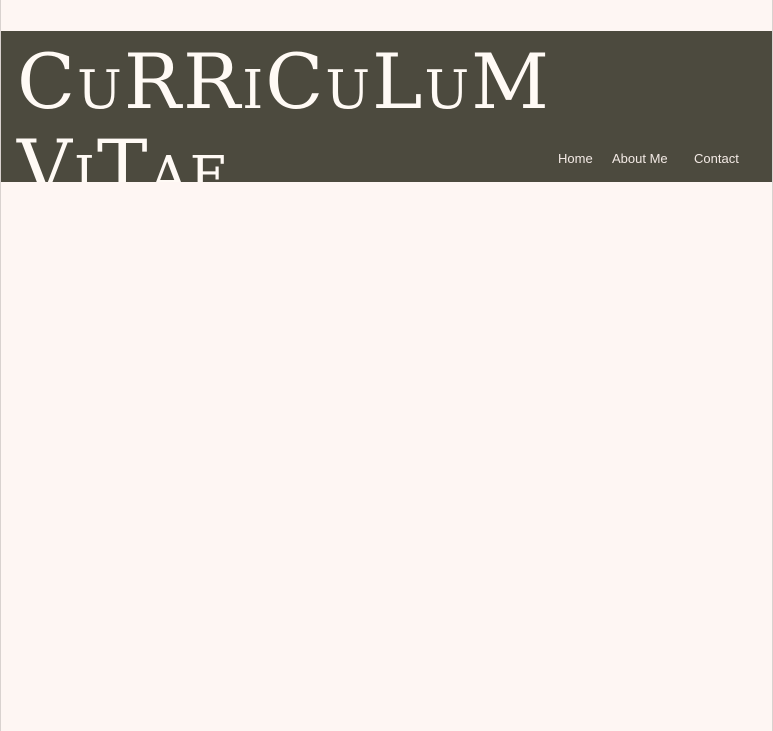 The width and height of the screenshot is (773, 731). What do you see at coordinates (640, 159) in the screenshot?
I see `nav-about-me-link: About Me` at bounding box center [640, 159].